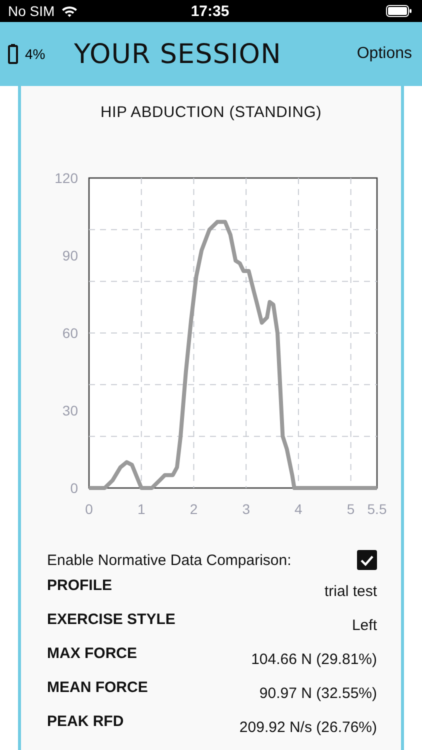 This screenshot has width=422, height=750. I want to click on exercise-title: HIP ABDUCTION (STANDING), so click(211, 113).